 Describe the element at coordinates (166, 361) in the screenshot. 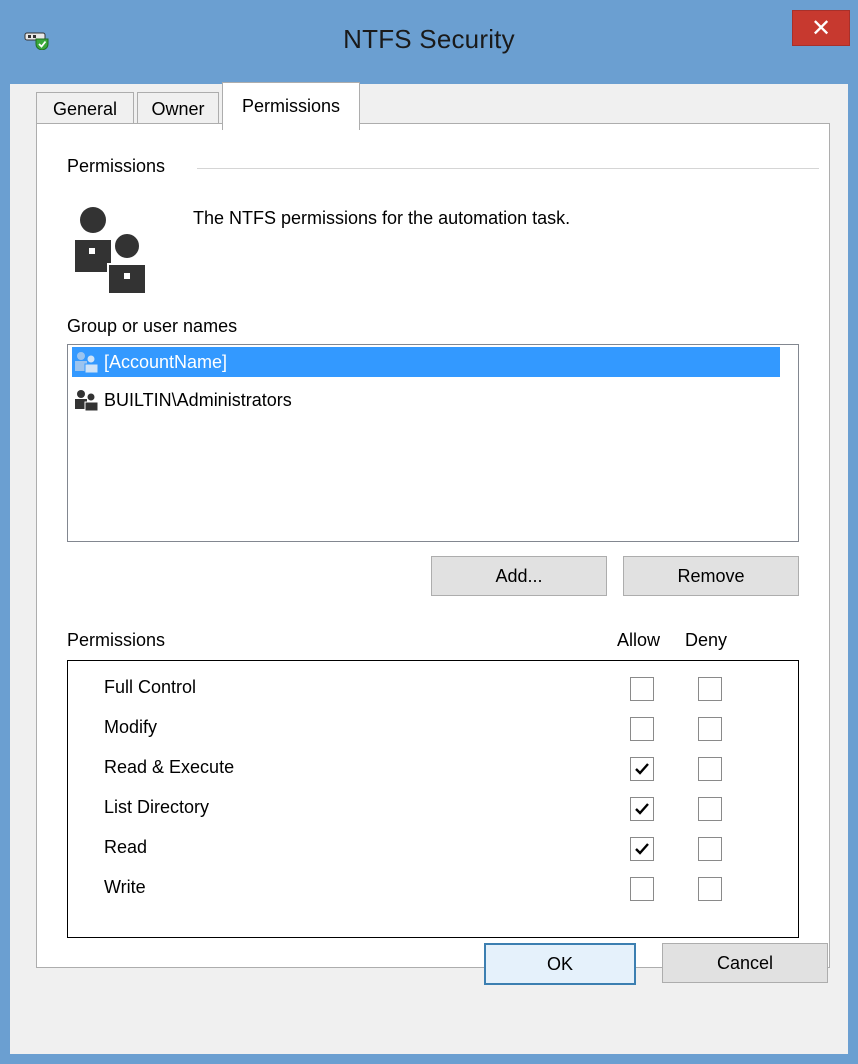

I see `user-name: [AccountName]` at that location.